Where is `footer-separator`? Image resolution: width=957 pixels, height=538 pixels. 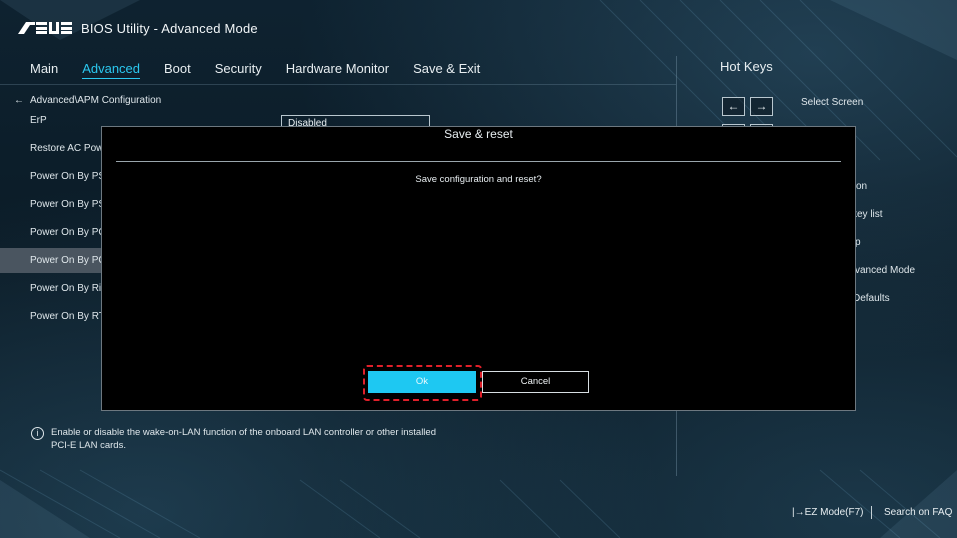 footer-separator is located at coordinates (871, 512).